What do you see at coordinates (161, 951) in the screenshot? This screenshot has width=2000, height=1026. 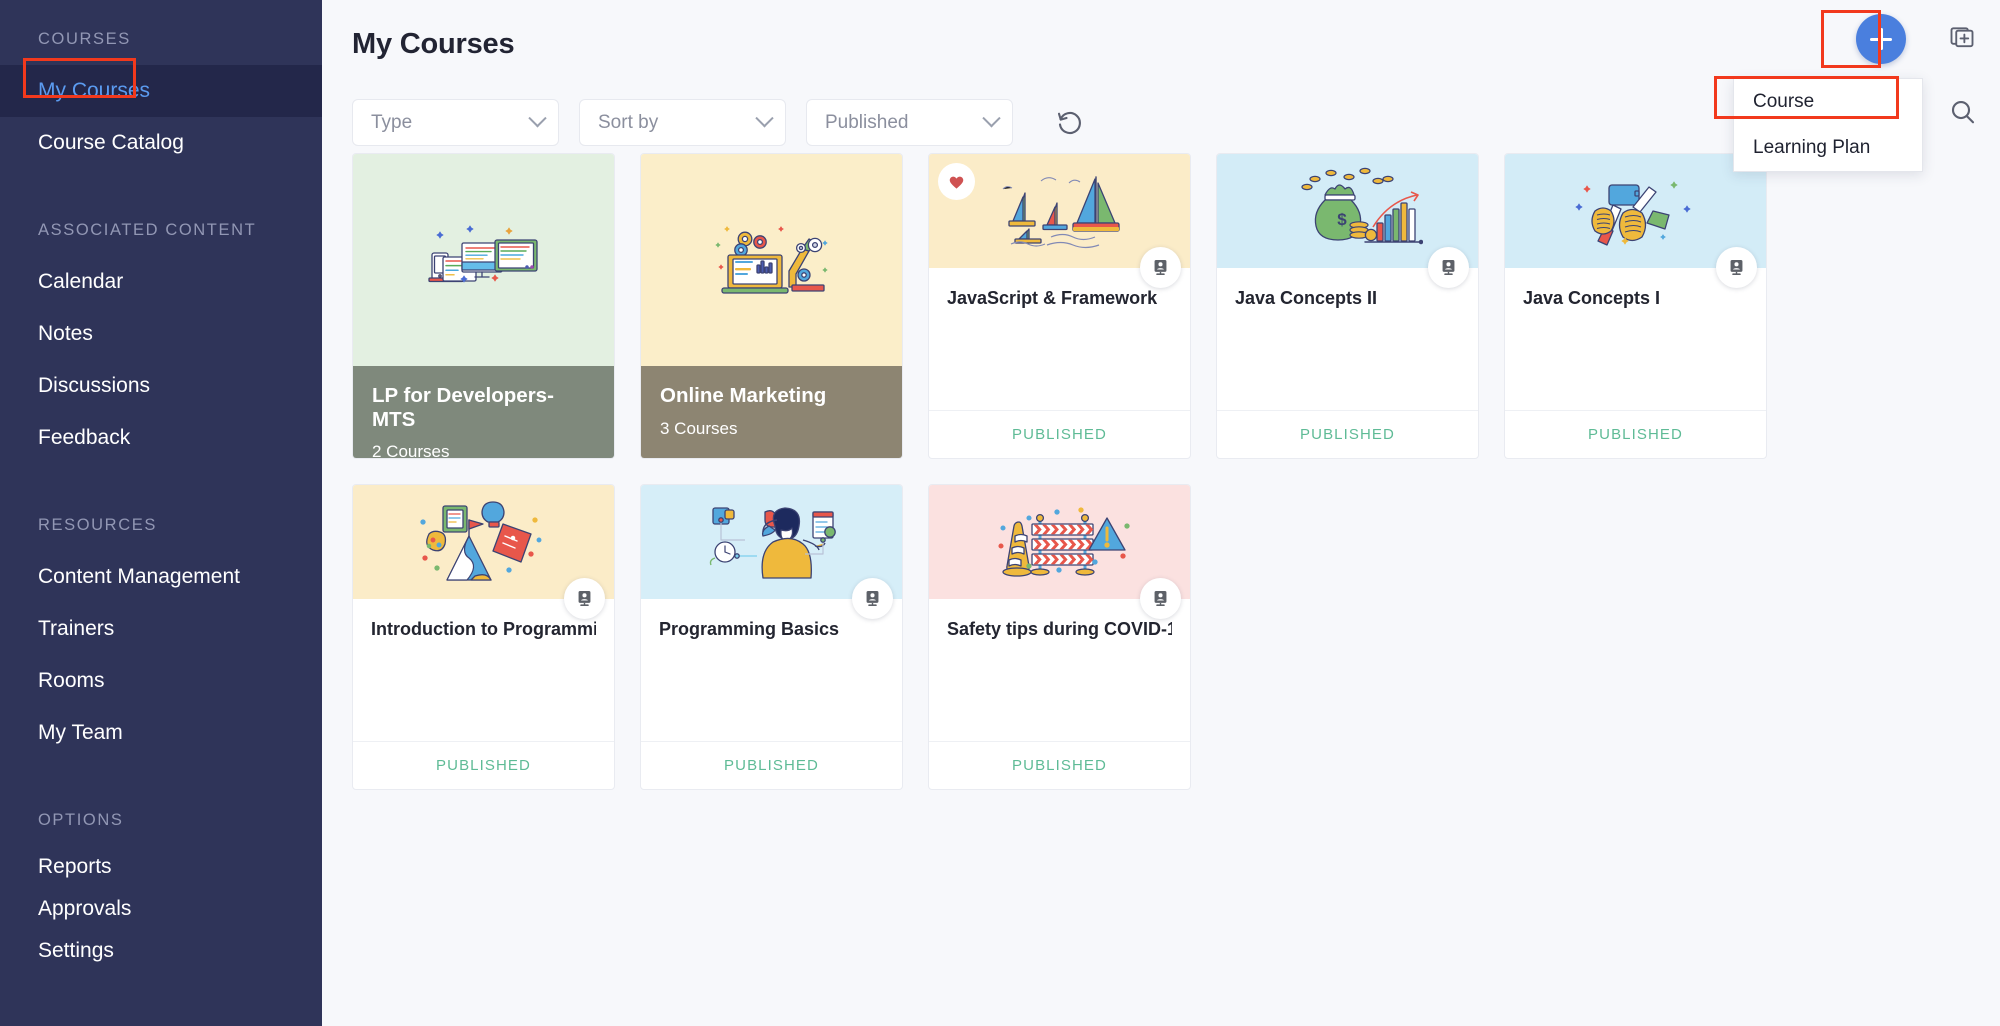 I see `sidebar-item-settings: Settings` at bounding box center [161, 951].